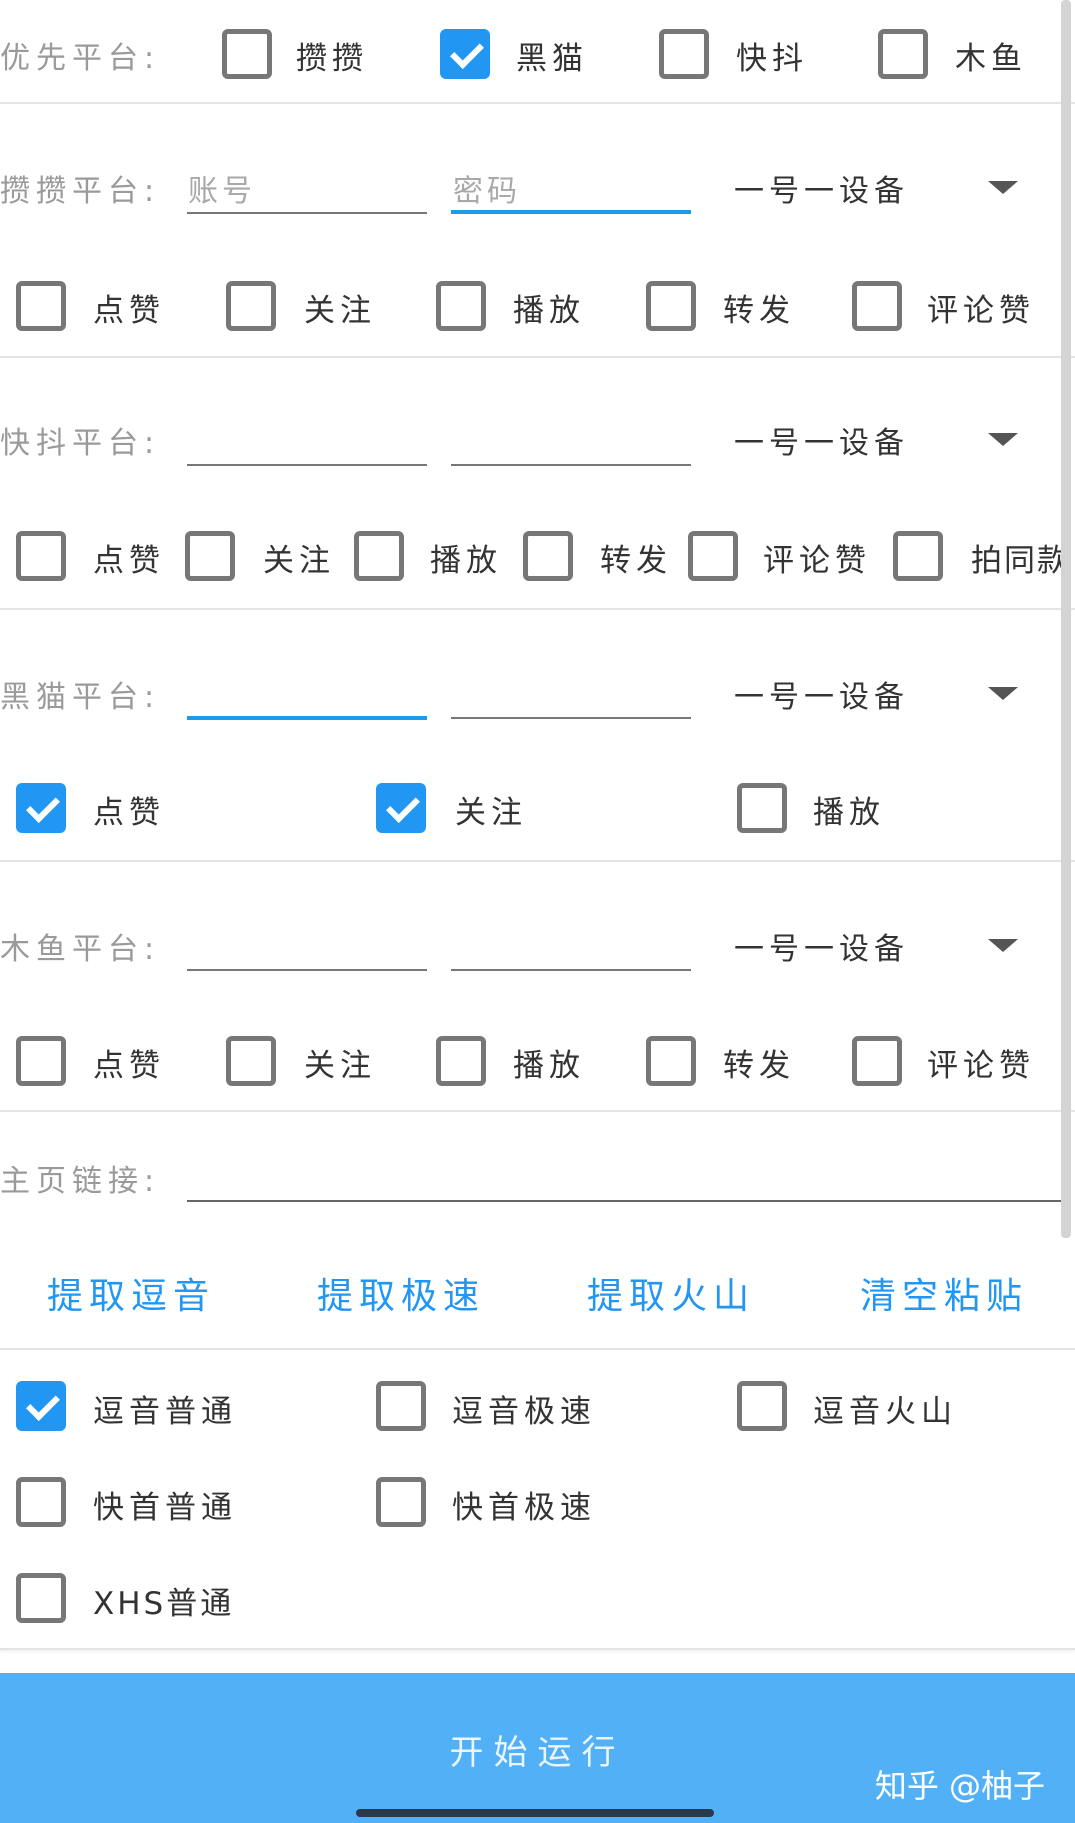  I want to click on kuaidou-option-follow: 关注, so click(299, 557).